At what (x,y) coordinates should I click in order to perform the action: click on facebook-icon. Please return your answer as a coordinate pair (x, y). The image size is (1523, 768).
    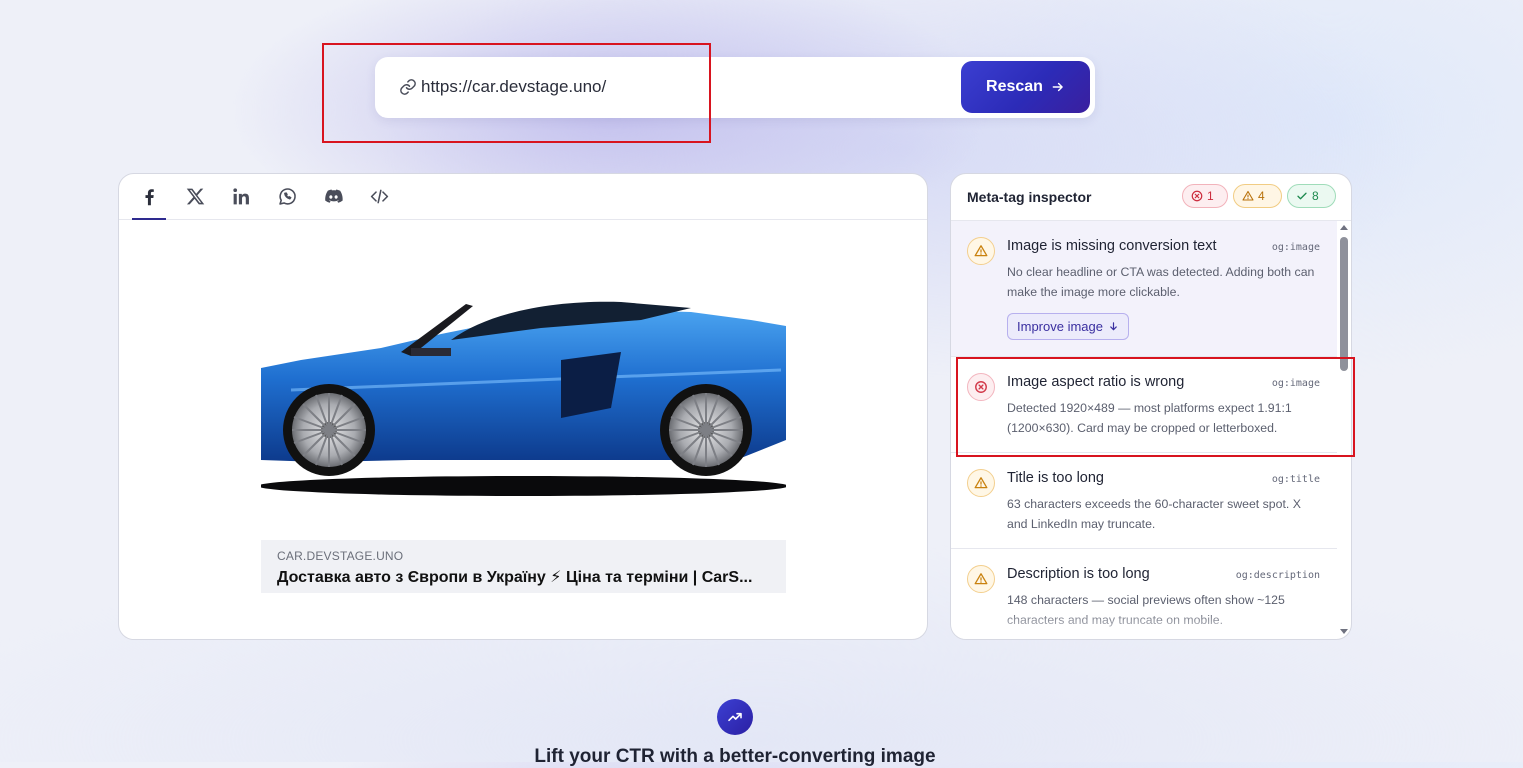
    Looking at the image, I should click on (149, 197).